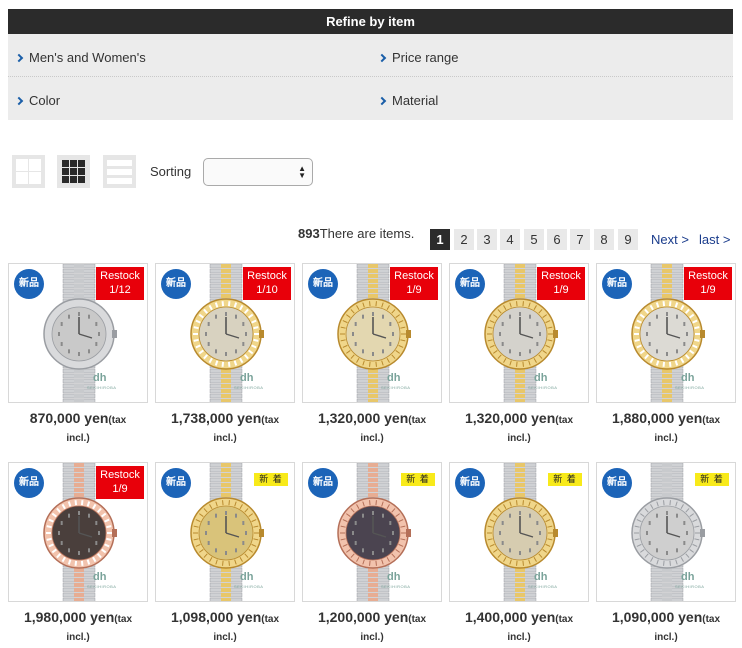 This screenshot has width=742, height=648. What do you see at coordinates (372, 627) in the screenshot?
I see `product-price: 1,200,000 yen(tax incl.)` at bounding box center [372, 627].